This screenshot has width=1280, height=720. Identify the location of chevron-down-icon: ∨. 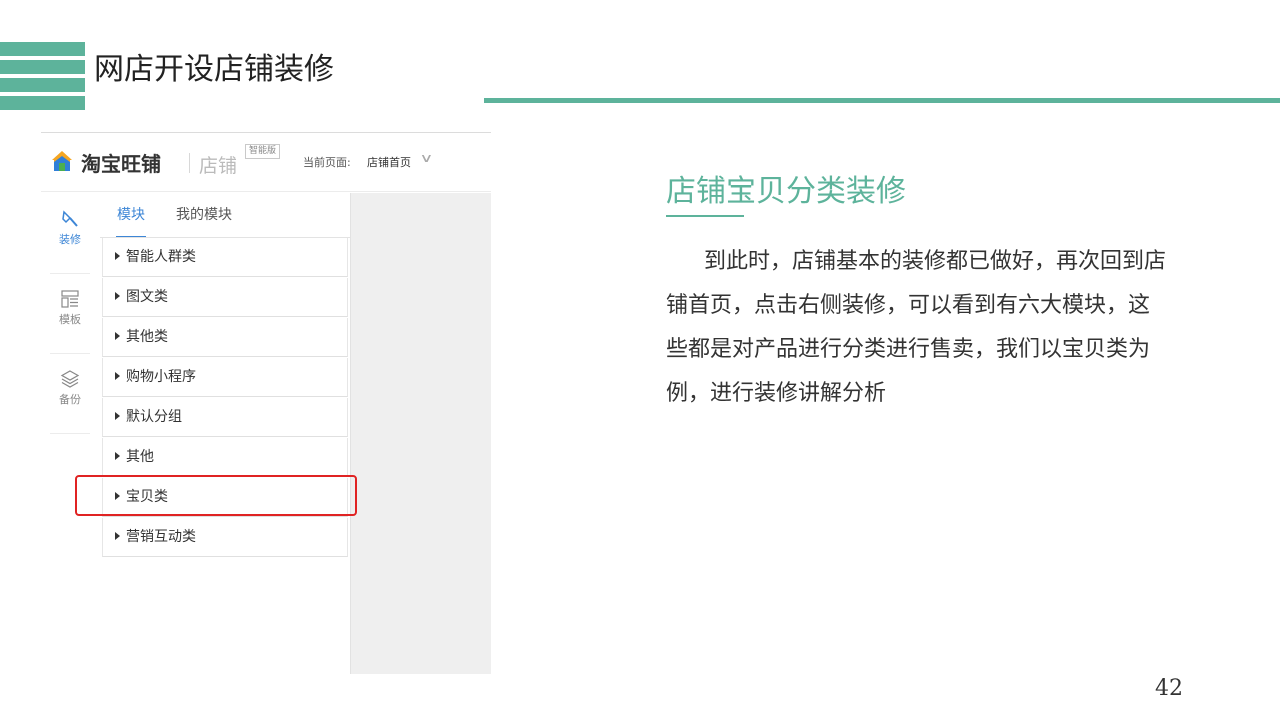
(426, 158).